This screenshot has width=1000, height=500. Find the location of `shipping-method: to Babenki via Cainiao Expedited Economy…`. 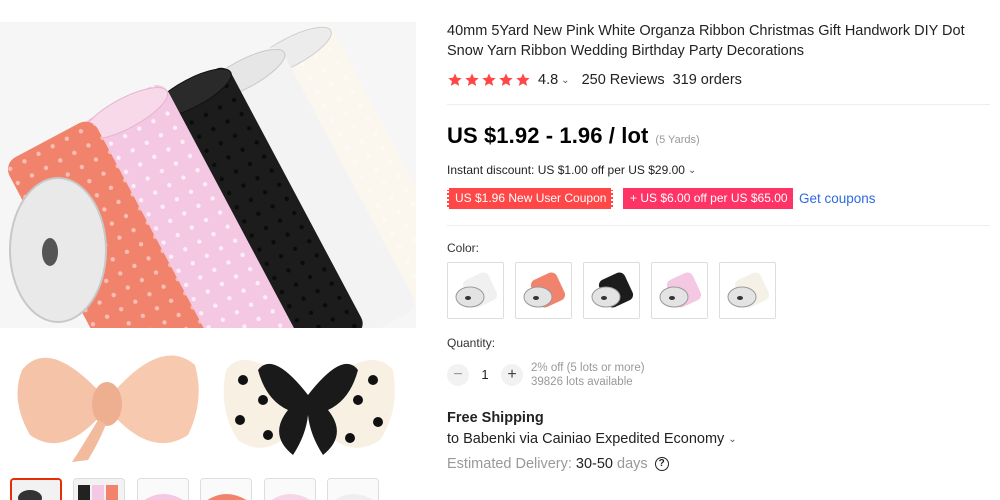

shipping-method: to Babenki via Cainiao Expedited Economy… is located at coordinates (592, 439).